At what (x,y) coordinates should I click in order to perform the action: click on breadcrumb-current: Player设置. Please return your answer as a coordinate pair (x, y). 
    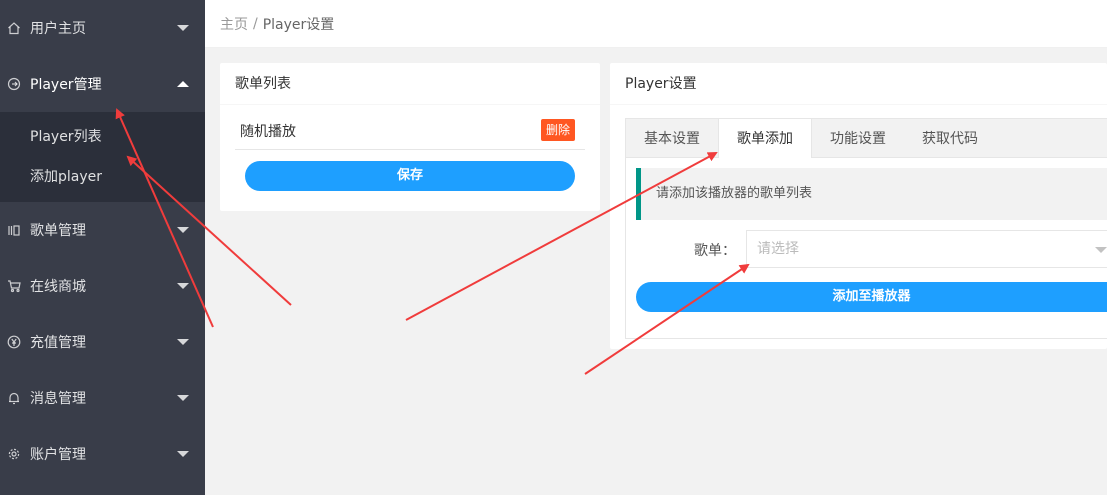
    Looking at the image, I should click on (298, 24).